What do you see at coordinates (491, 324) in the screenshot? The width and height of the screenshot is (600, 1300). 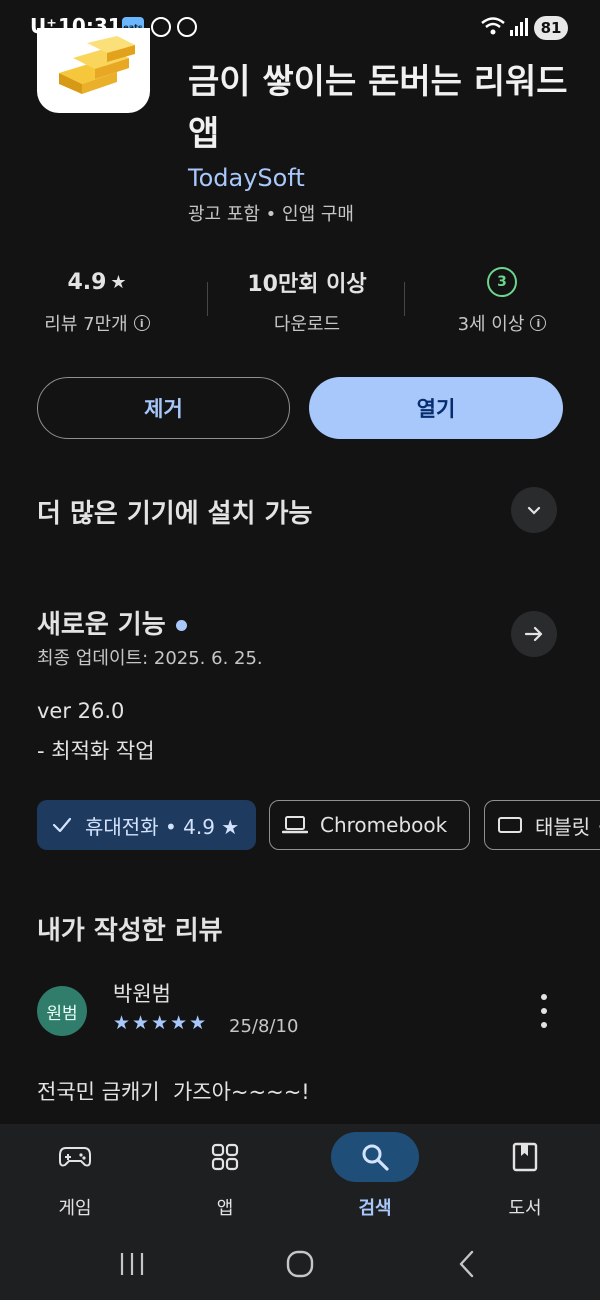 I see `age-rating-label: 3세 이상` at bounding box center [491, 324].